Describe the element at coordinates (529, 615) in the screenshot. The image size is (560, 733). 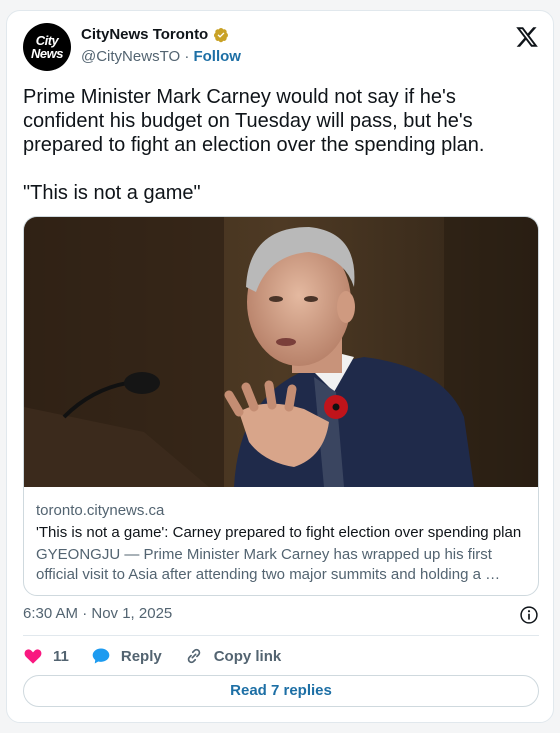
I see `info-icon` at that location.